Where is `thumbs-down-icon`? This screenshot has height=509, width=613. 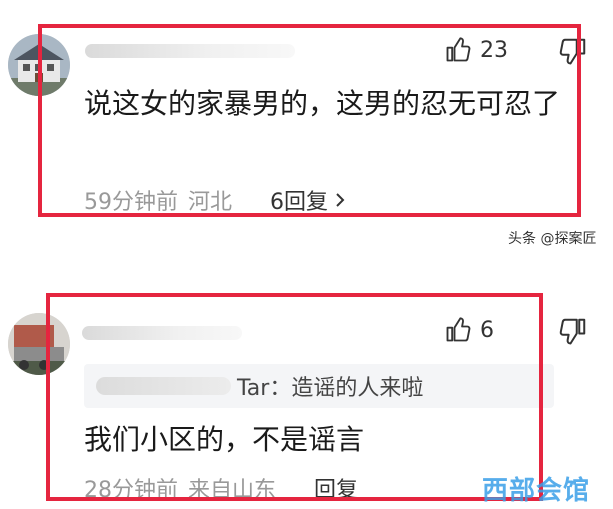
thumbs-down-icon is located at coordinates (573, 331).